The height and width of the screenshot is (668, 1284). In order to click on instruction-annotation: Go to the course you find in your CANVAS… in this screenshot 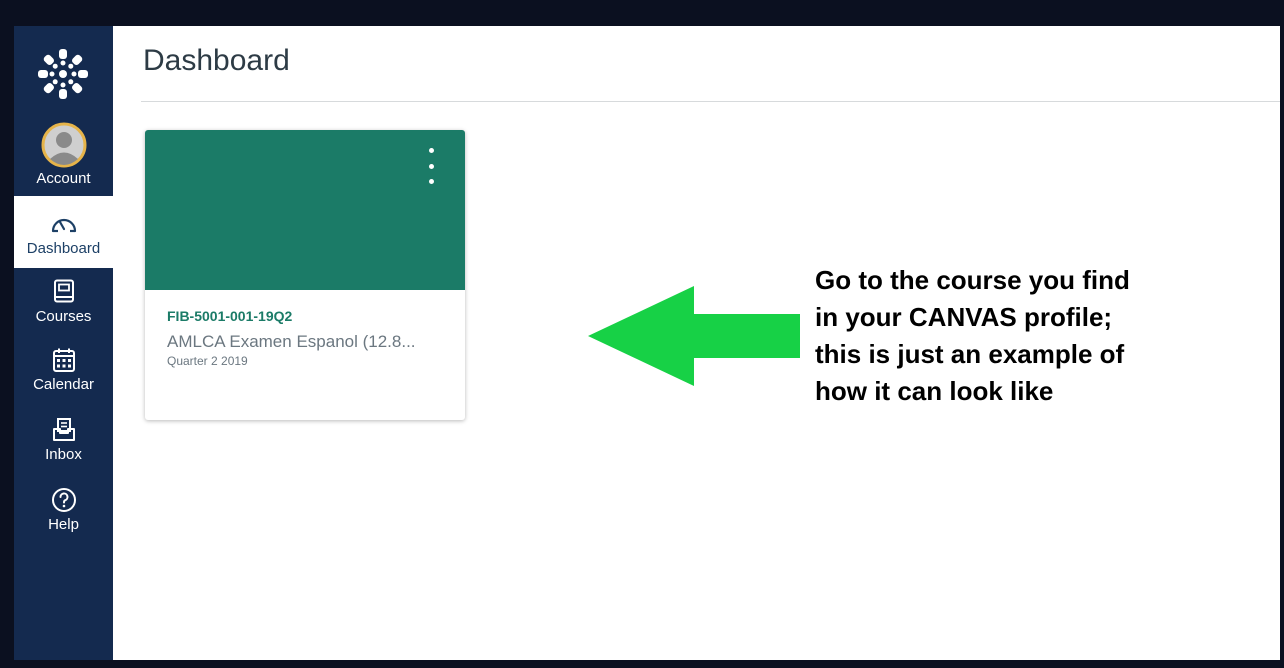, I will do `click(1047, 336)`.